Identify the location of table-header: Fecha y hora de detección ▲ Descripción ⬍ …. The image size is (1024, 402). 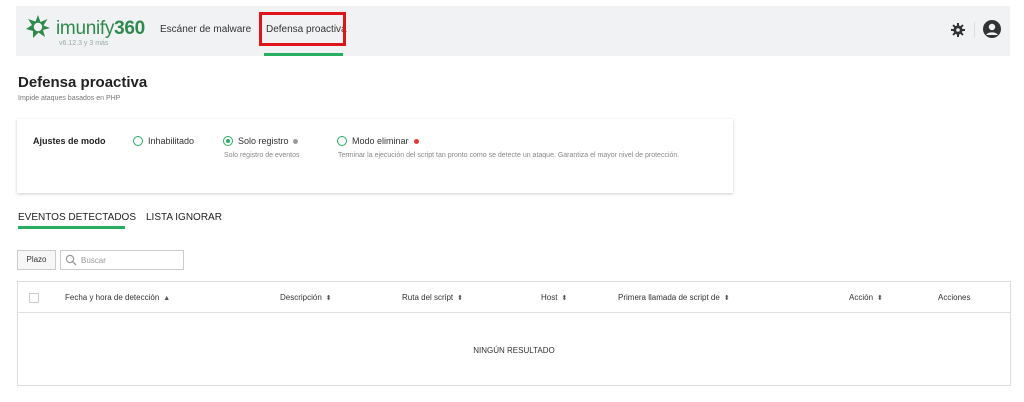
(514, 297).